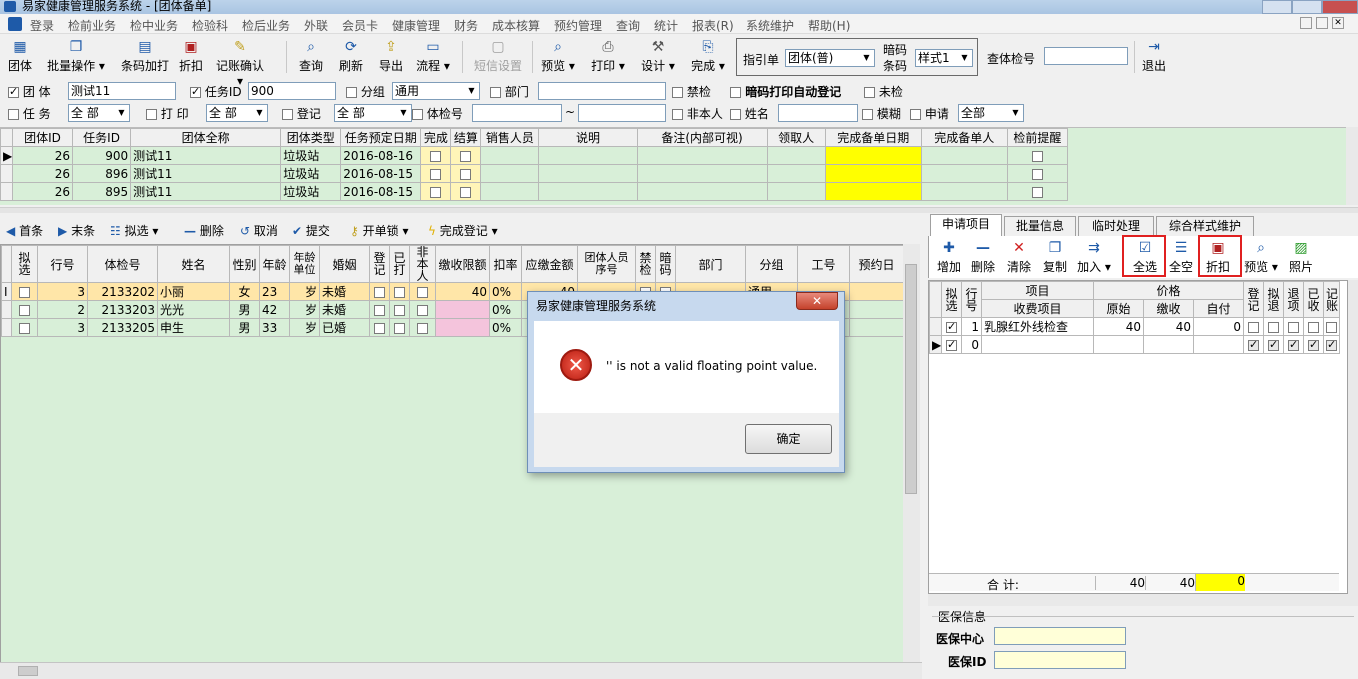  What do you see at coordinates (873, 137) in the screenshot?
I see `col-header: 完成备单日期` at bounding box center [873, 137].